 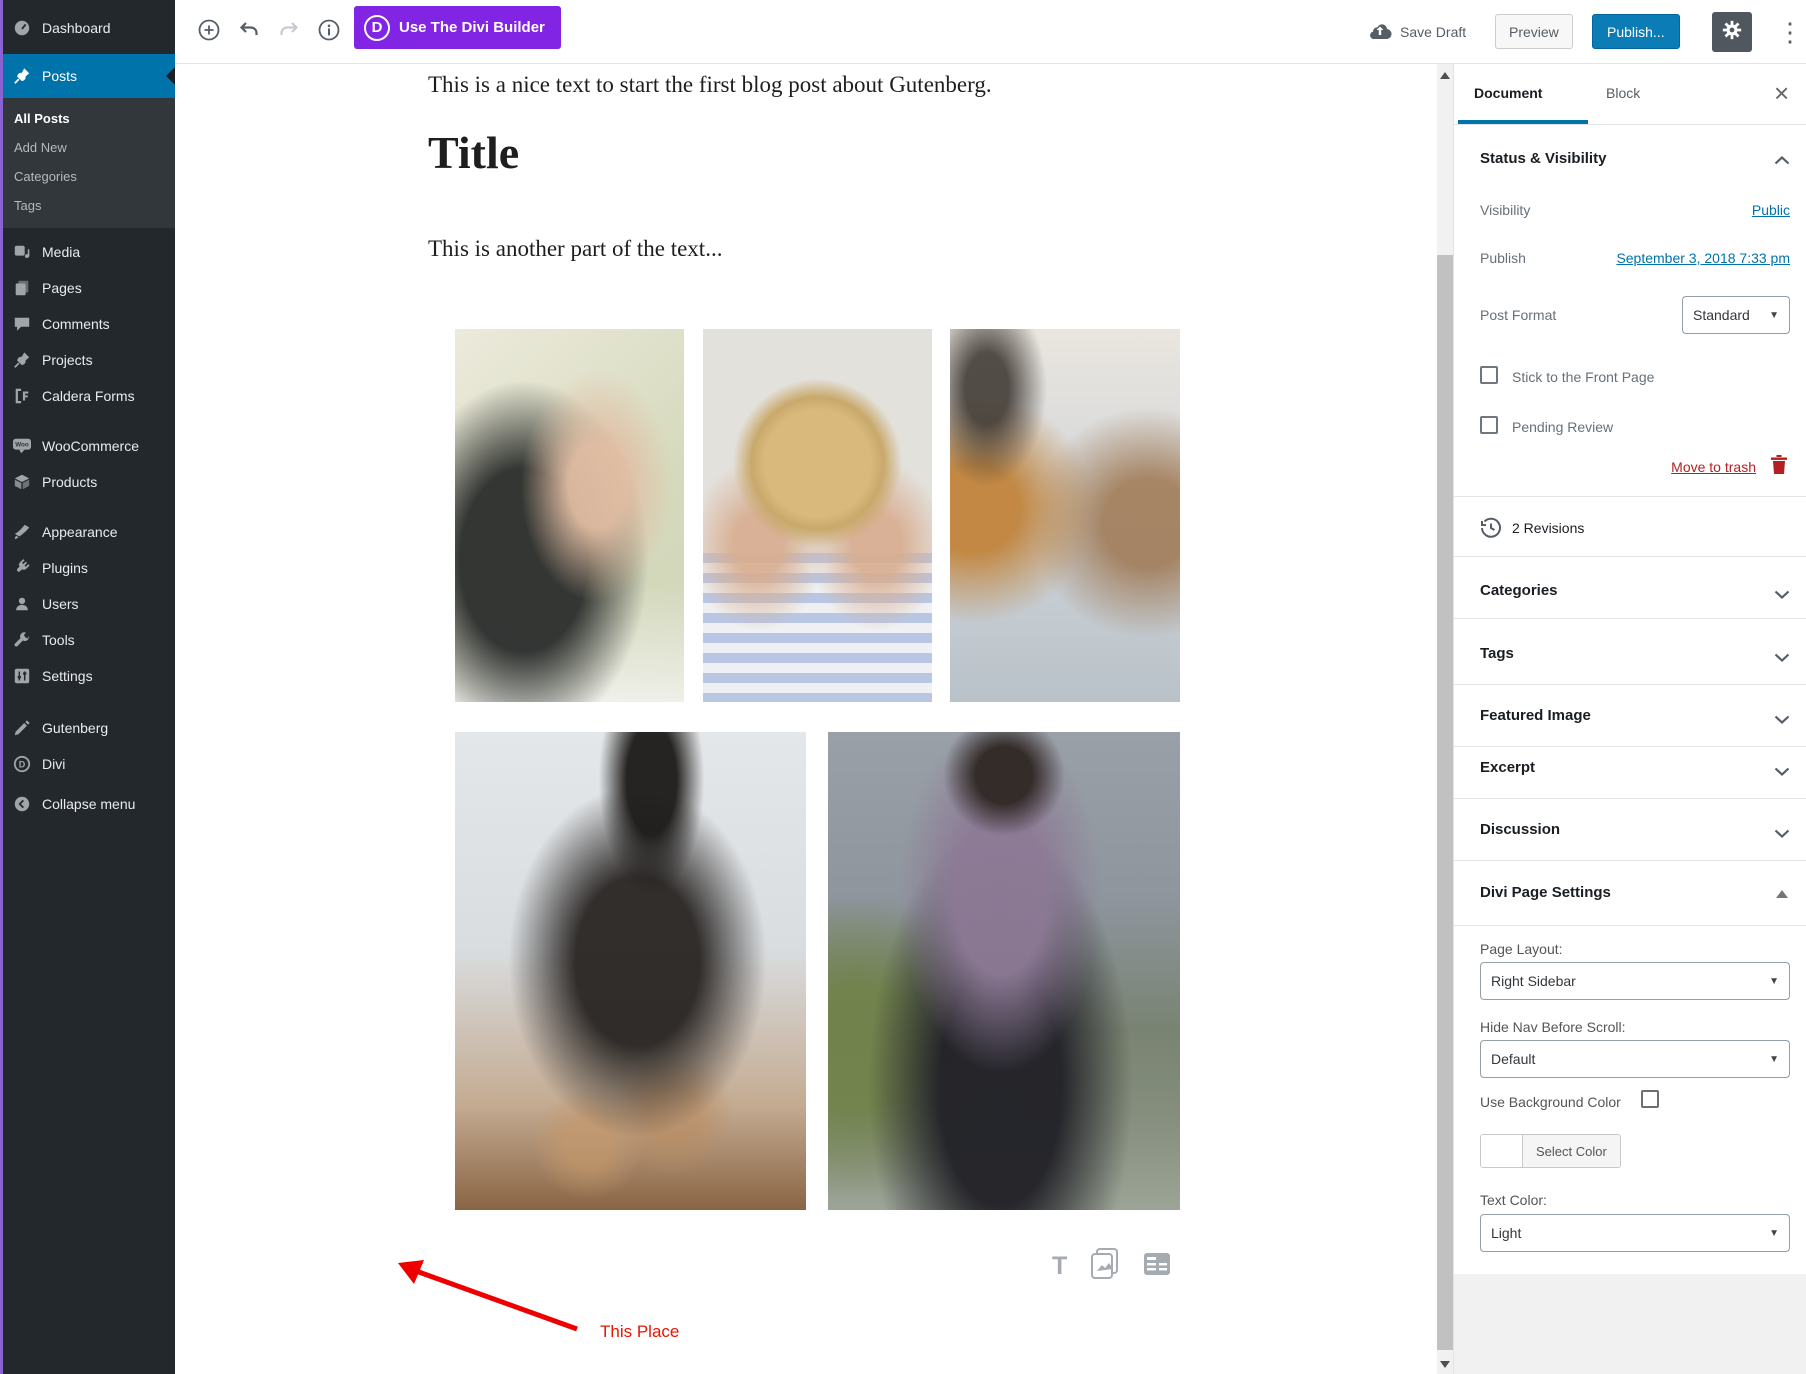 I want to click on wrench-icon, so click(x=22, y=640).